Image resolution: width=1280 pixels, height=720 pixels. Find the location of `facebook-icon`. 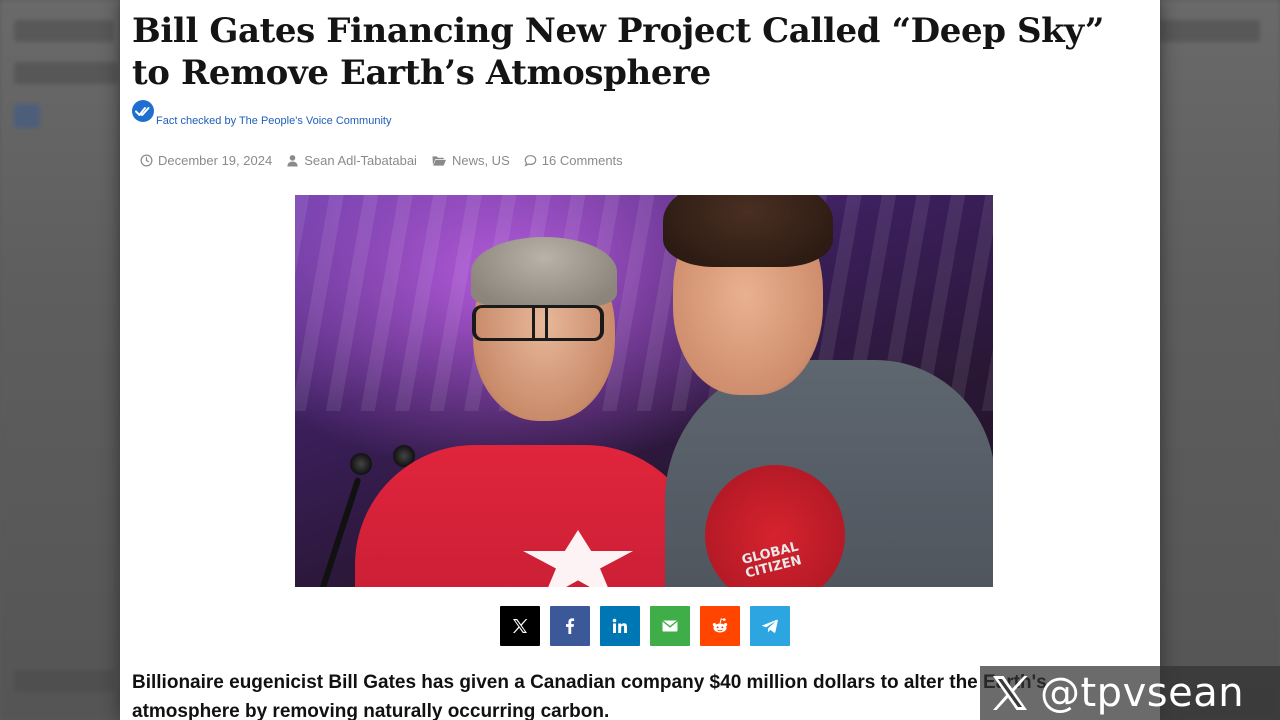

facebook-icon is located at coordinates (570, 626).